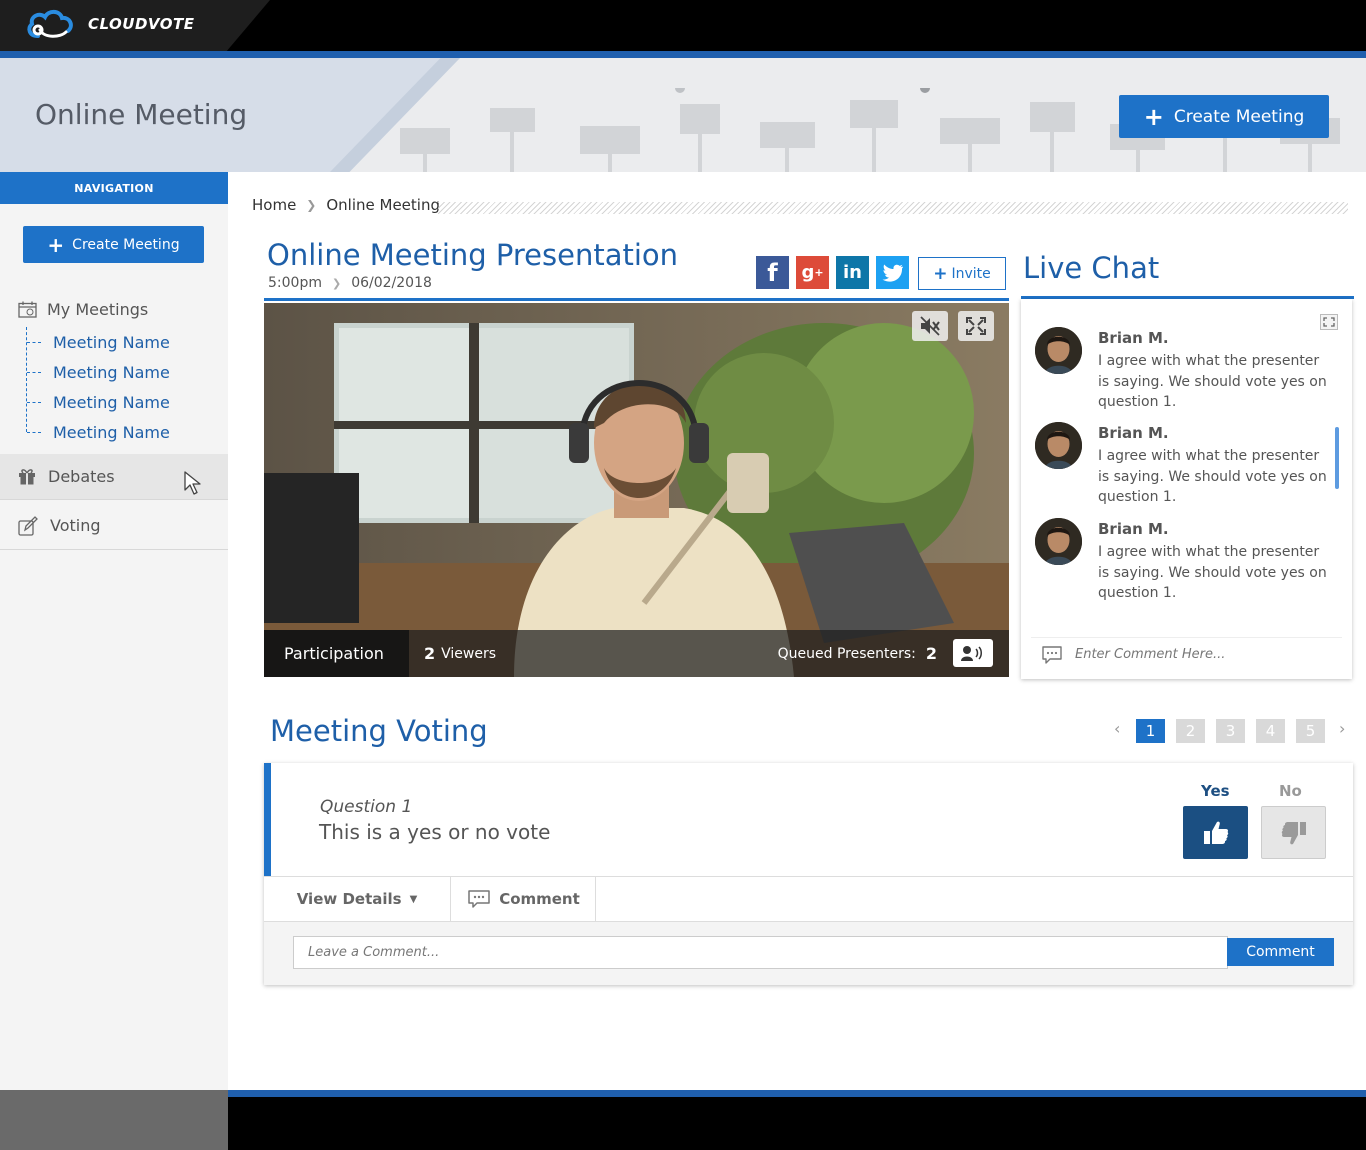 The image size is (1366, 1150). I want to click on sidebar-item-voting: Voting, so click(114, 526).